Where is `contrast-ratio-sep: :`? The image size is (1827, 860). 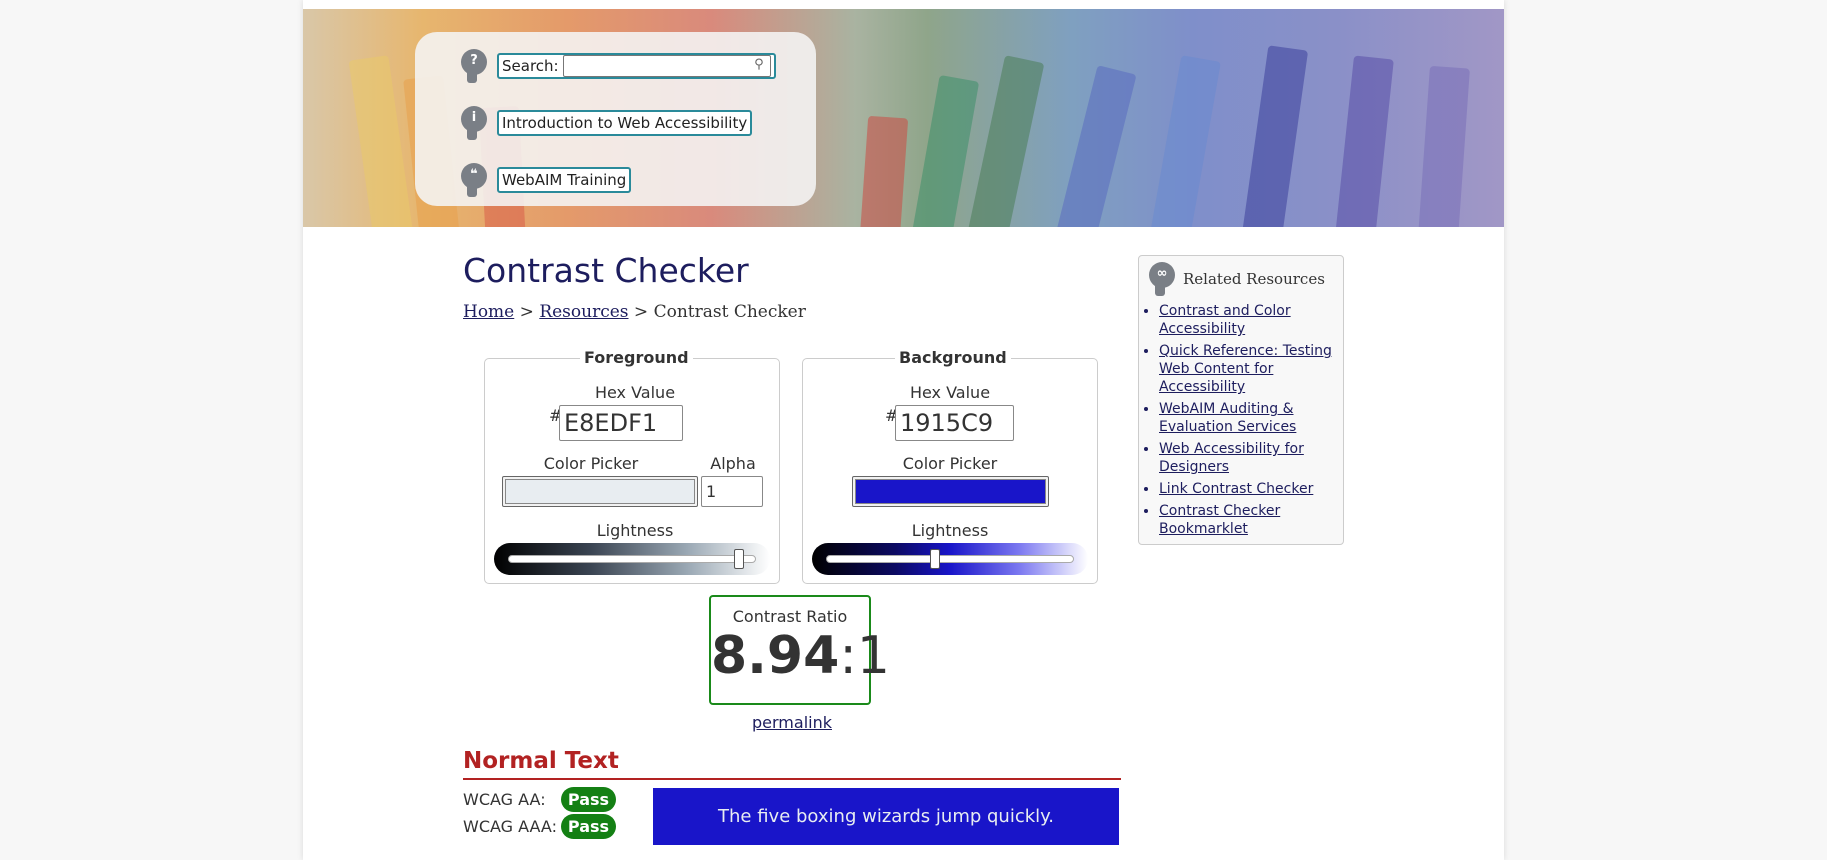
contrast-ratio-sep: : is located at coordinates (848, 656).